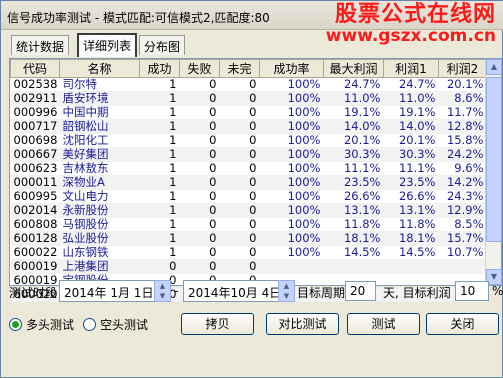 This screenshot has height=378, width=503. What do you see at coordinates (138, 18) in the screenshot?
I see `window-title: 信号成功率测试 - 模式匹配:可信模式2,匹配度:80` at bounding box center [138, 18].